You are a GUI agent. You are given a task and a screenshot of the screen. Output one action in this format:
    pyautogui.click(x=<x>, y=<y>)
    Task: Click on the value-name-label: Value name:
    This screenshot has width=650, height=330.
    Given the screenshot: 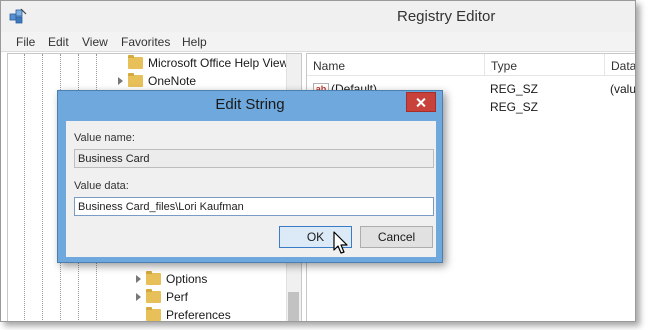 What is the action you would take?
    pyautogui.click(x=104, y=138)
    